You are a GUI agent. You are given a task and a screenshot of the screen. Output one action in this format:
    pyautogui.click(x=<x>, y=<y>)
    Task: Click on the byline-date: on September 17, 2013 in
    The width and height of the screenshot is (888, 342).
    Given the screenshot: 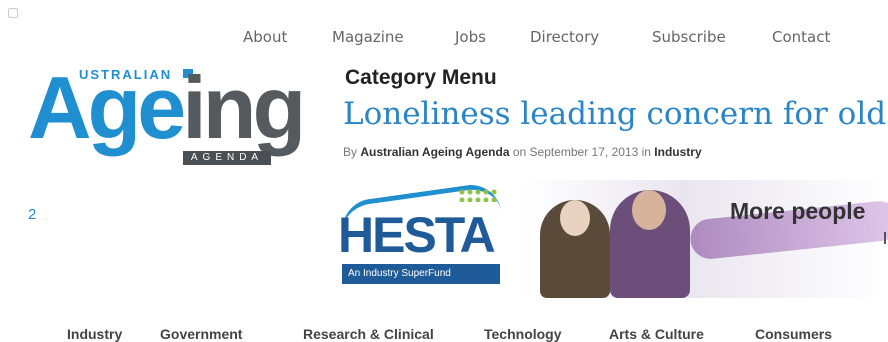 What is the action you would take?
    pyautogui.click(x=581, y=152)
    